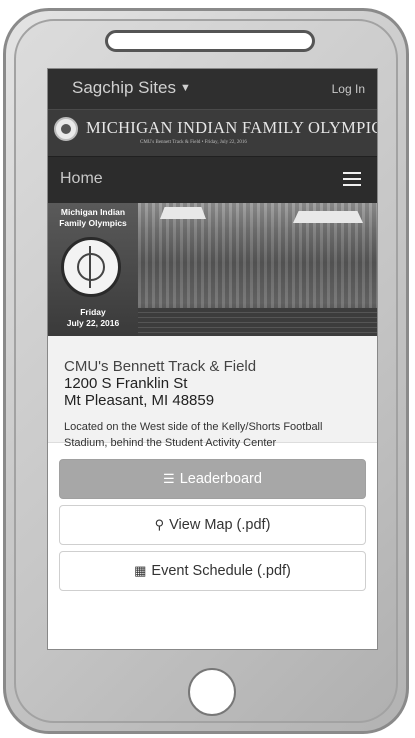 The height and width of the screenshot is (738, 415). I want to click on hero-title: Michigan Indian Family Olympics, so click(93, 217).